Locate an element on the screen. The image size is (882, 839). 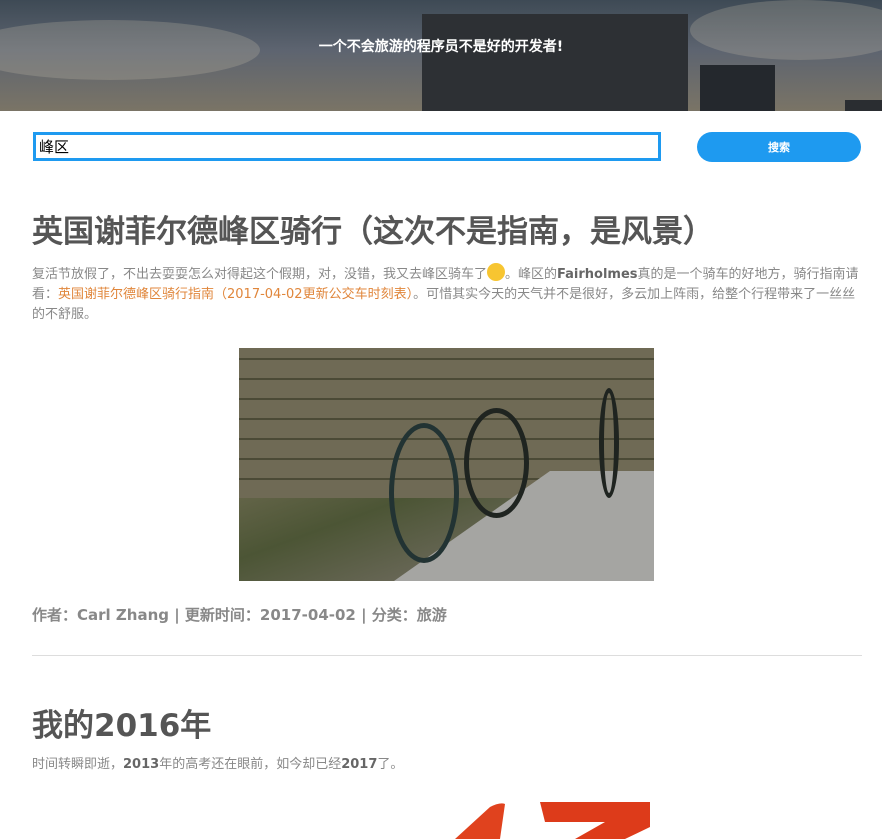
search-button: 搜索 is located at coordinates (779, 147).